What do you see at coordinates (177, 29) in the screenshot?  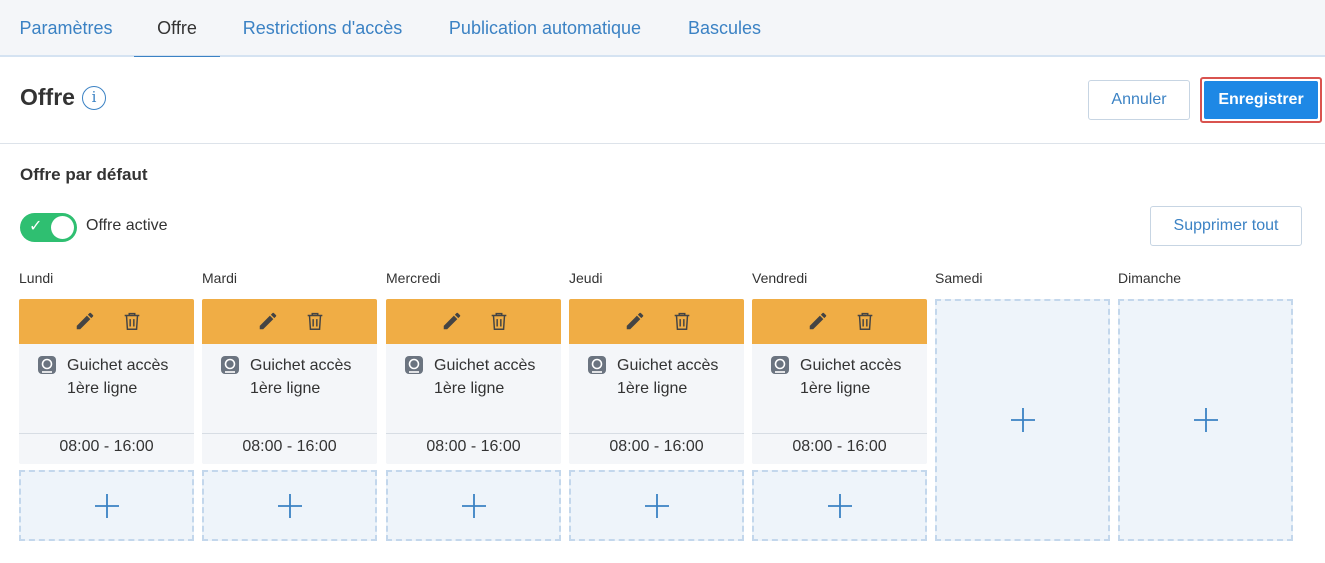 I see `tab-offre: Offre` at bounding box center [177, 29].